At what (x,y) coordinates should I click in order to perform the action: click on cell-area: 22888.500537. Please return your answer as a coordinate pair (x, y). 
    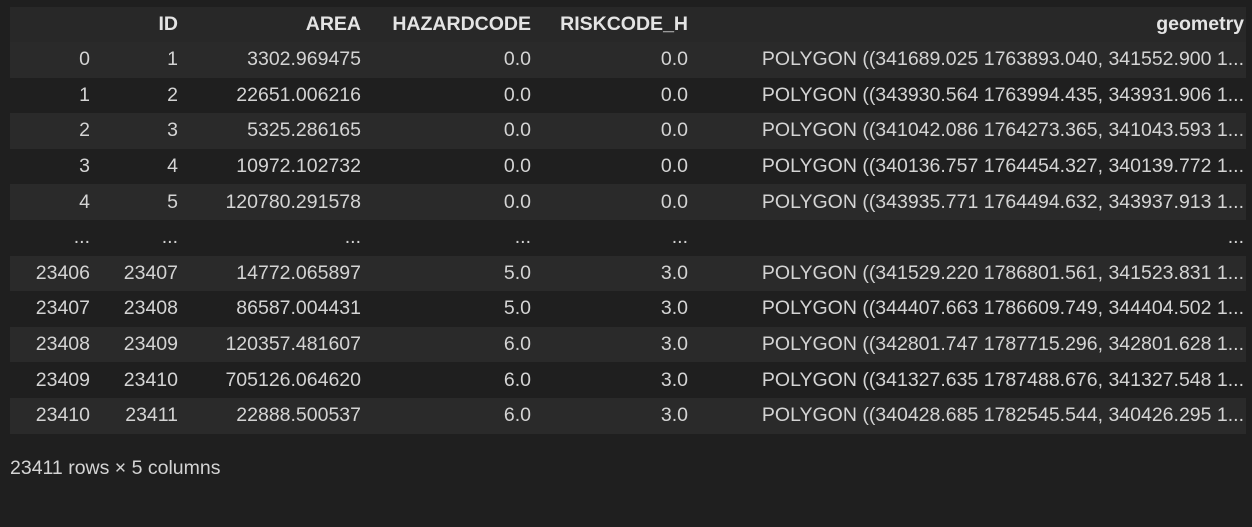
    Looking at the image, I should click on (275, 415).